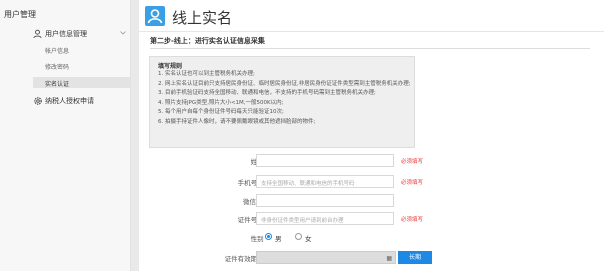  What do you see at coordinates (57, 66) in the screenshot?
I see `sidebar-item-change-password: 修改密码` at bounding box center [57, 66].